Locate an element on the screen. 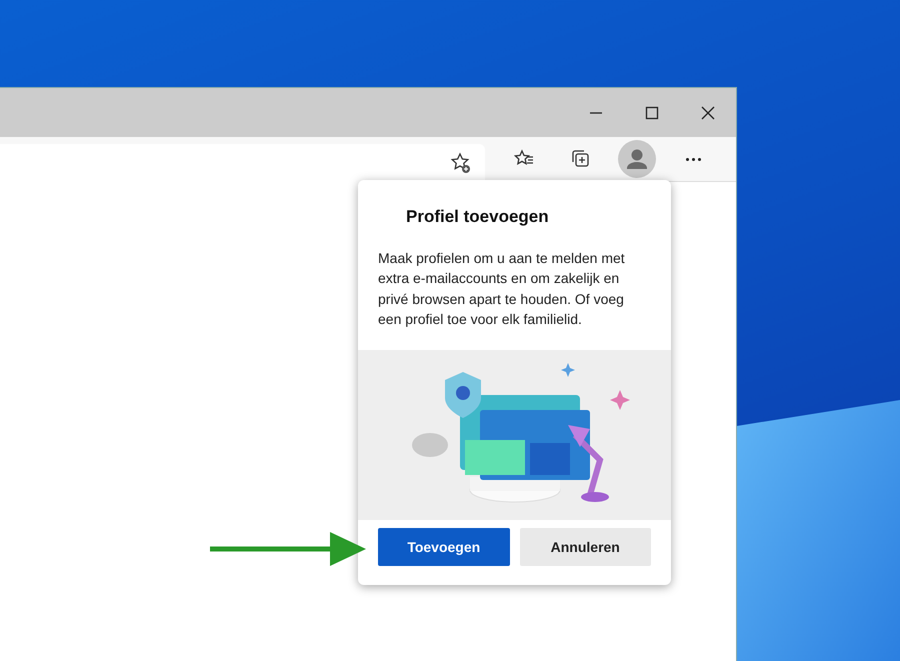 Image resolution: width=900 pixels, height=661 pixels. star-plus-icon is located at coordinates (461, 163).